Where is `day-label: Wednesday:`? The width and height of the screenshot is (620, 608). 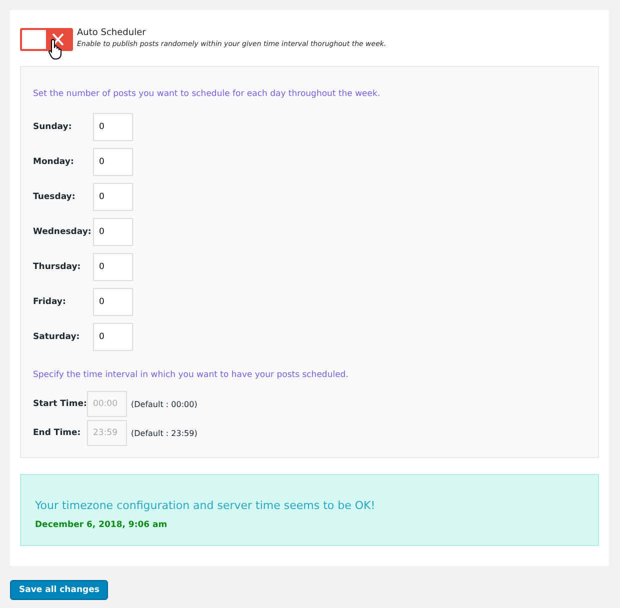
day-label: Wednesday: is located at coordinates (62, 231).